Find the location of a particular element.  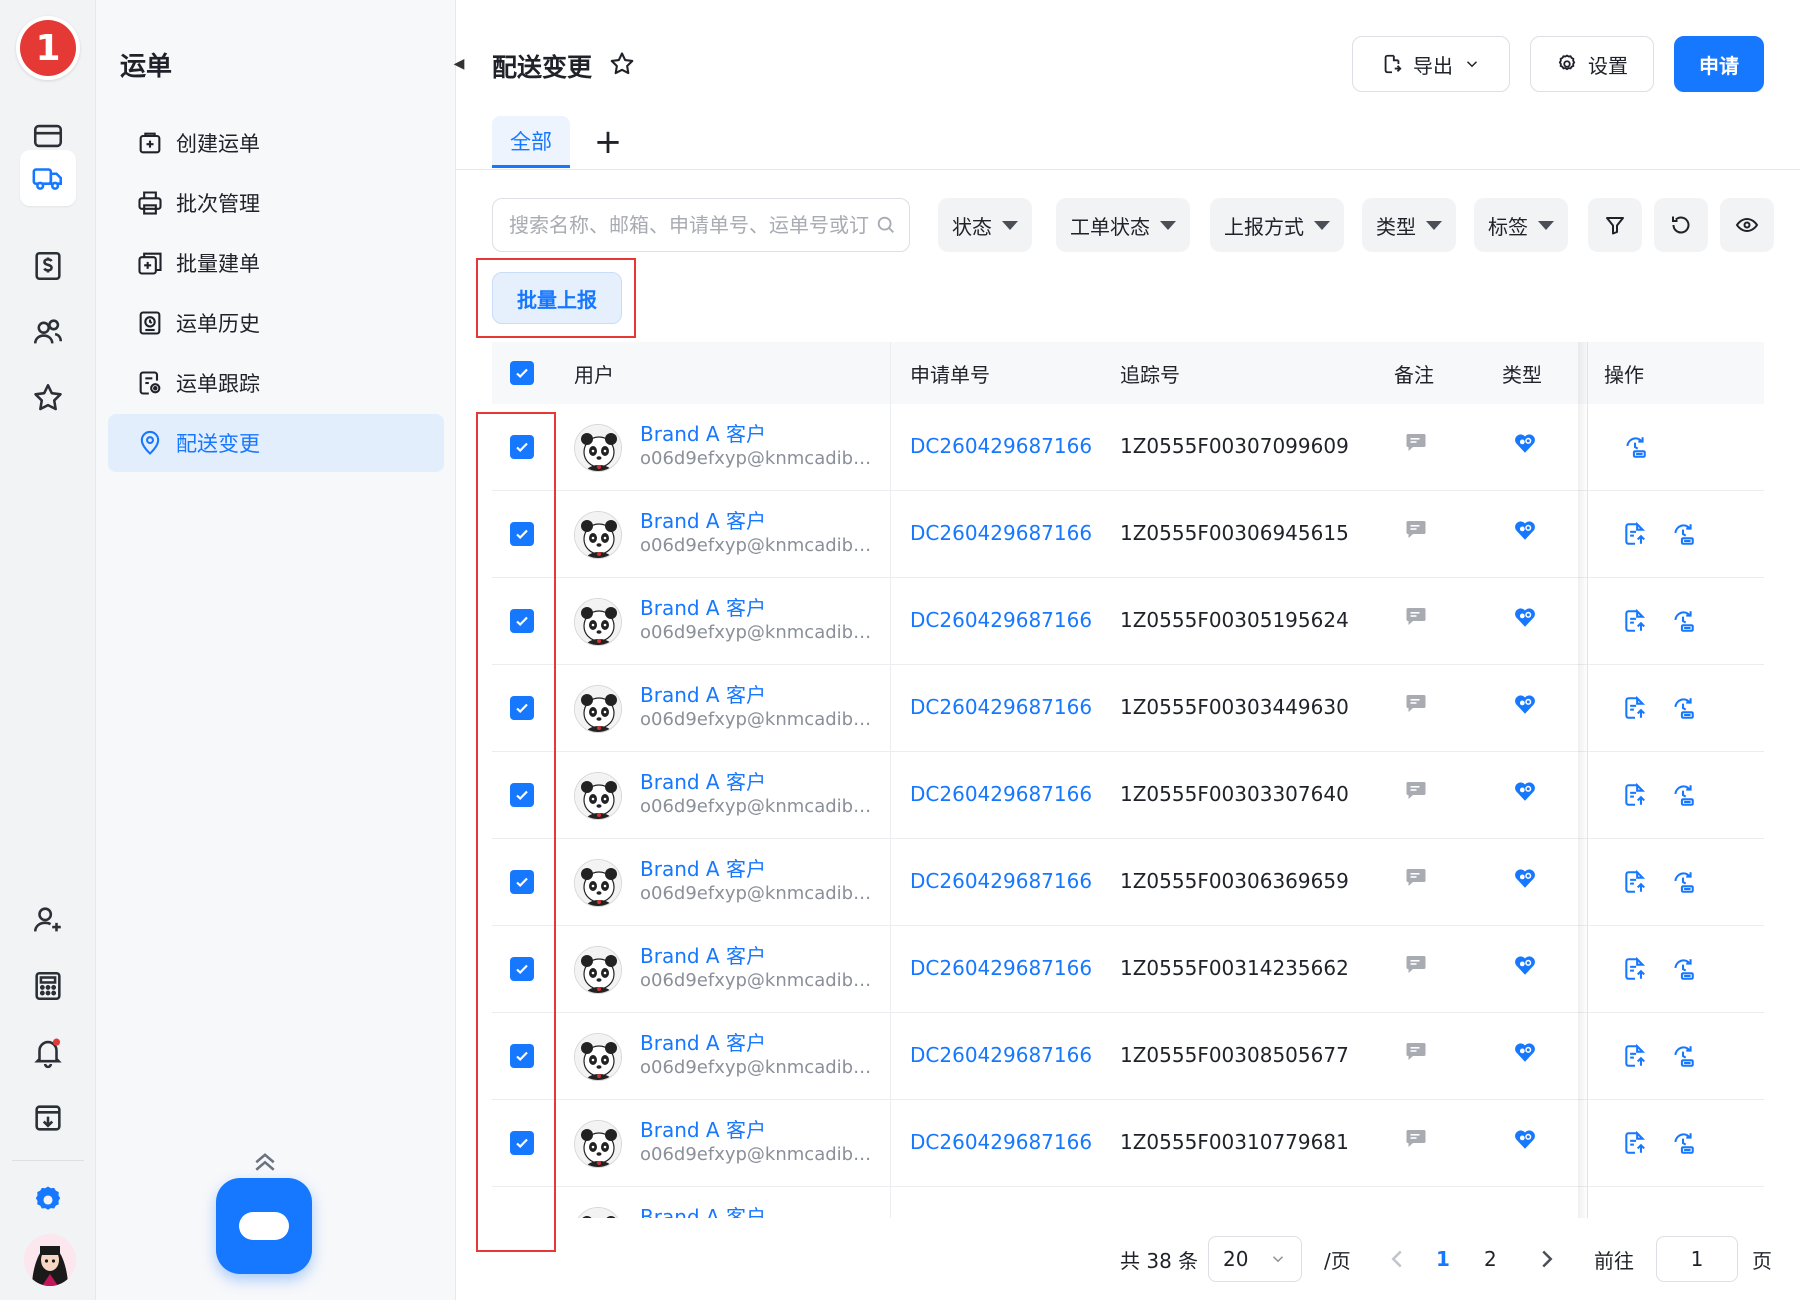

favorite-star-icon is located at coordinates (622, 64).